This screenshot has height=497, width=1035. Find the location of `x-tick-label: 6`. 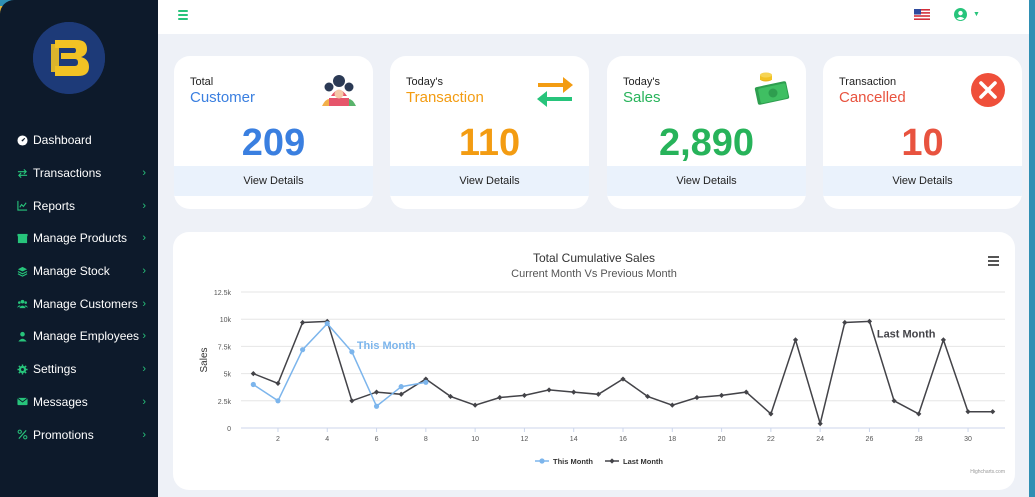

x-tick-label: 6 is located at coordinates (377, 439).